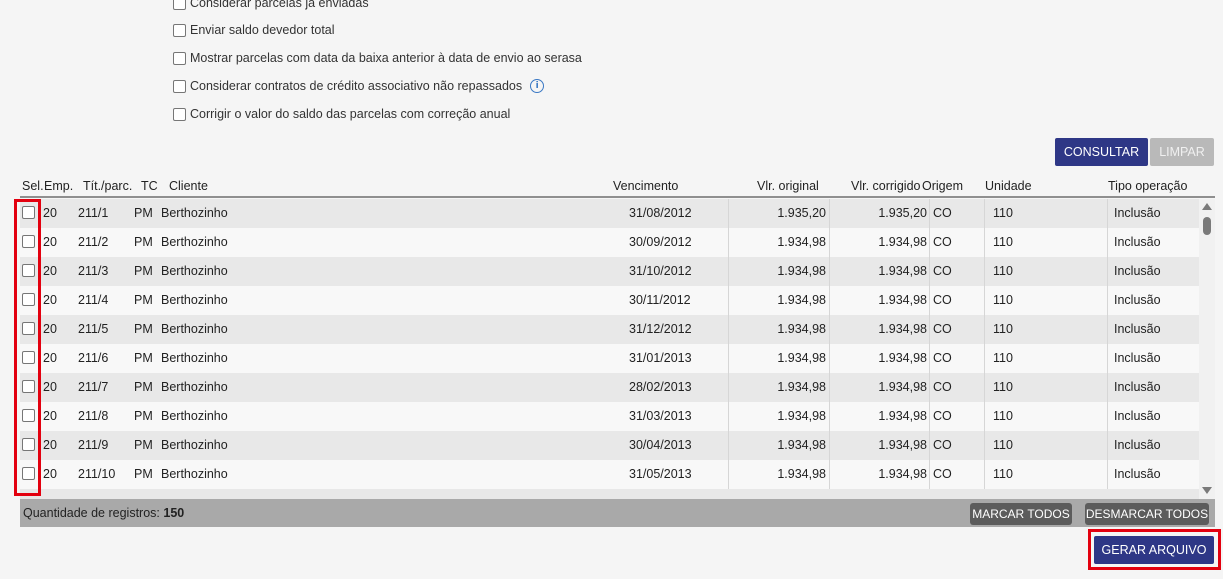 Image resolution: width=1223 pixels, height=579 pixels. What do you see at coordinates (788, 186) in the screenshot?
I see `col-vlr-original: Vlr. original` at bounding box center [788, 186].